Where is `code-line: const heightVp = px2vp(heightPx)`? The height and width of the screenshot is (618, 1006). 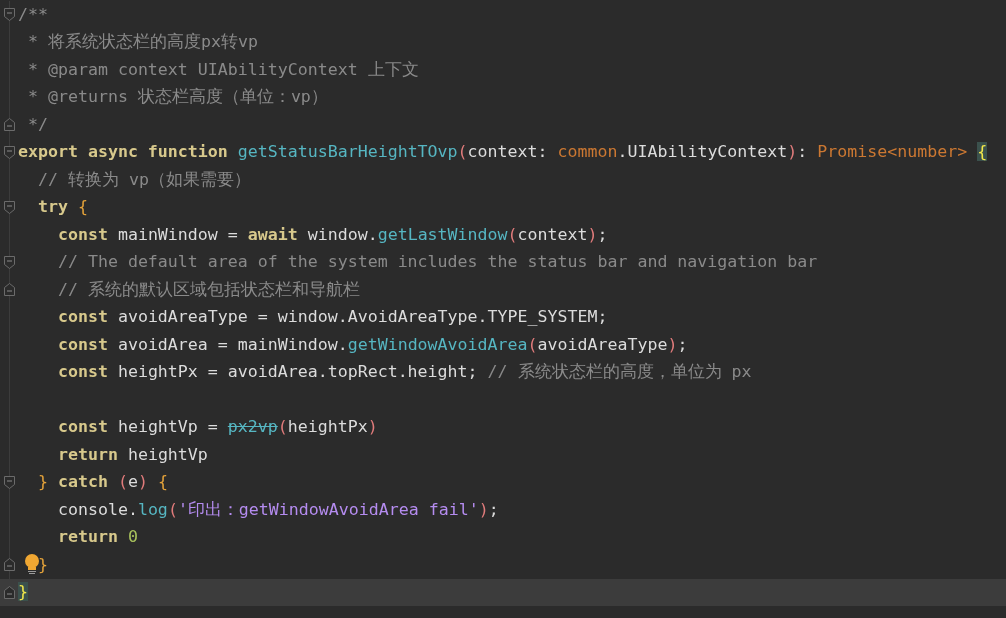 code-line: const heightVp = px2vp(heightPx) is located at coordinates (217, 427).